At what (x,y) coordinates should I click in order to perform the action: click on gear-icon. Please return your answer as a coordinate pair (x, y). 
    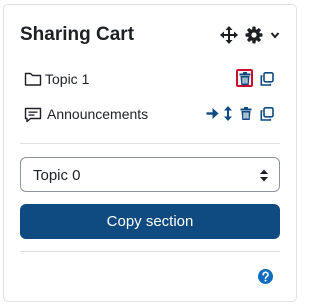
    Looking at the image, I should click on (254, 35).